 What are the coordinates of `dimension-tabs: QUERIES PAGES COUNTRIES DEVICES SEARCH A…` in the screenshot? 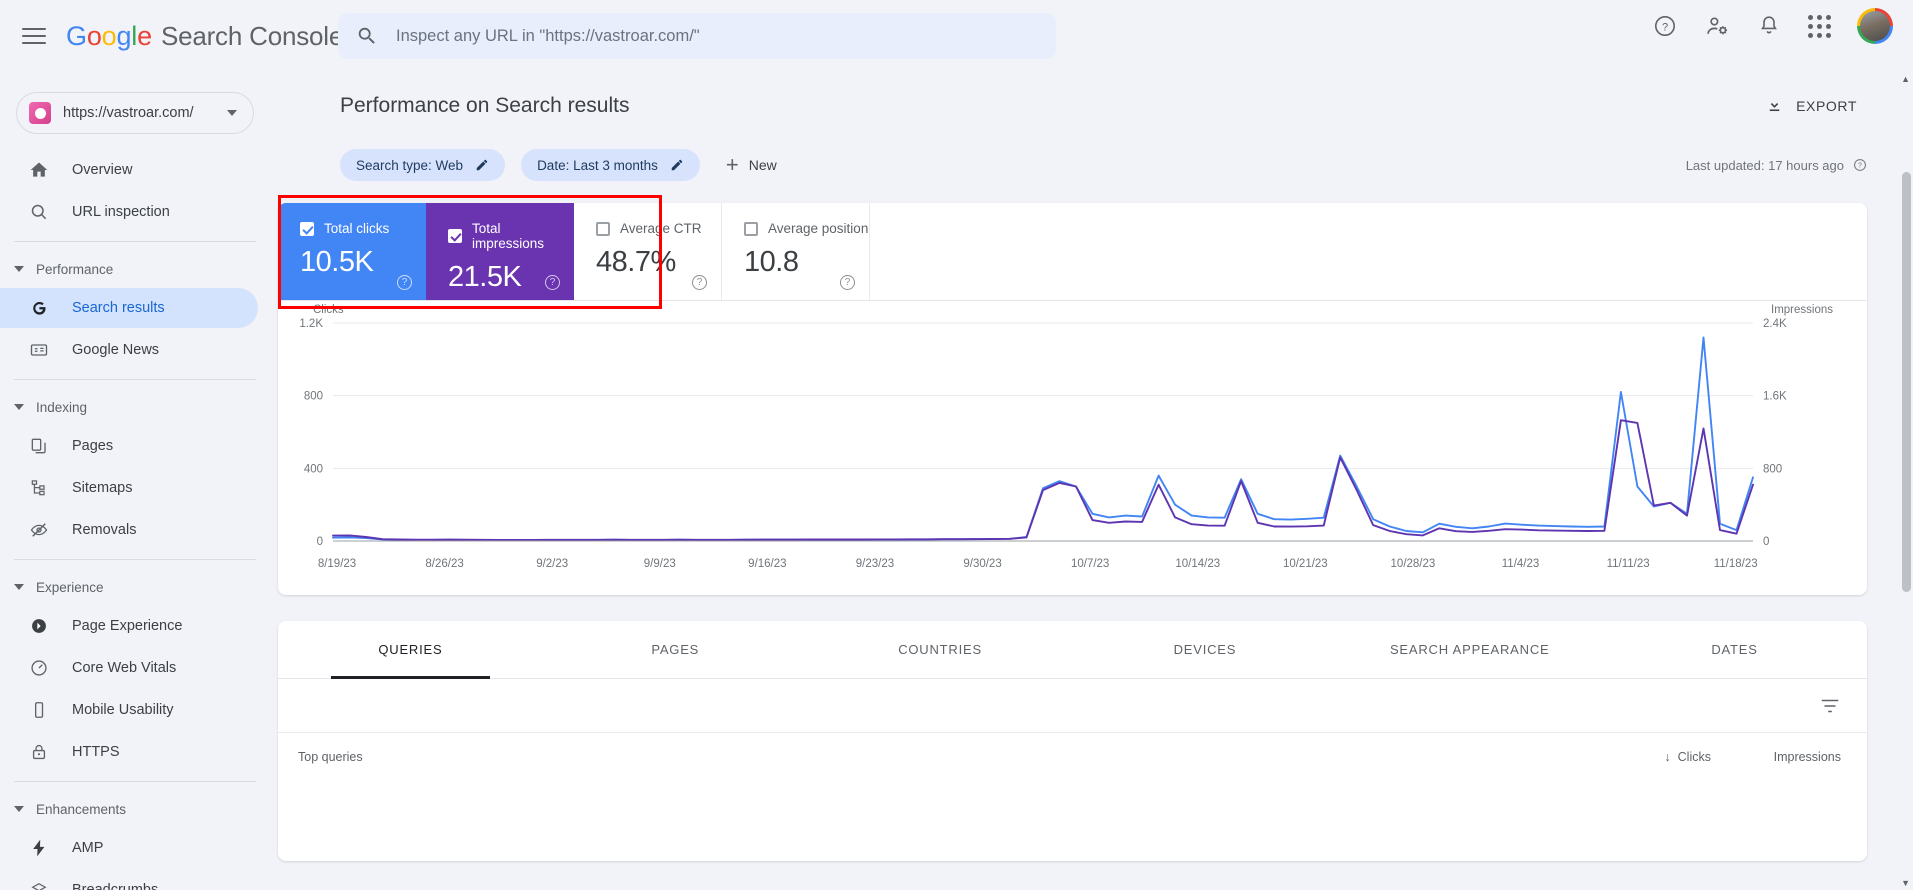 It's located at (1072, 650).